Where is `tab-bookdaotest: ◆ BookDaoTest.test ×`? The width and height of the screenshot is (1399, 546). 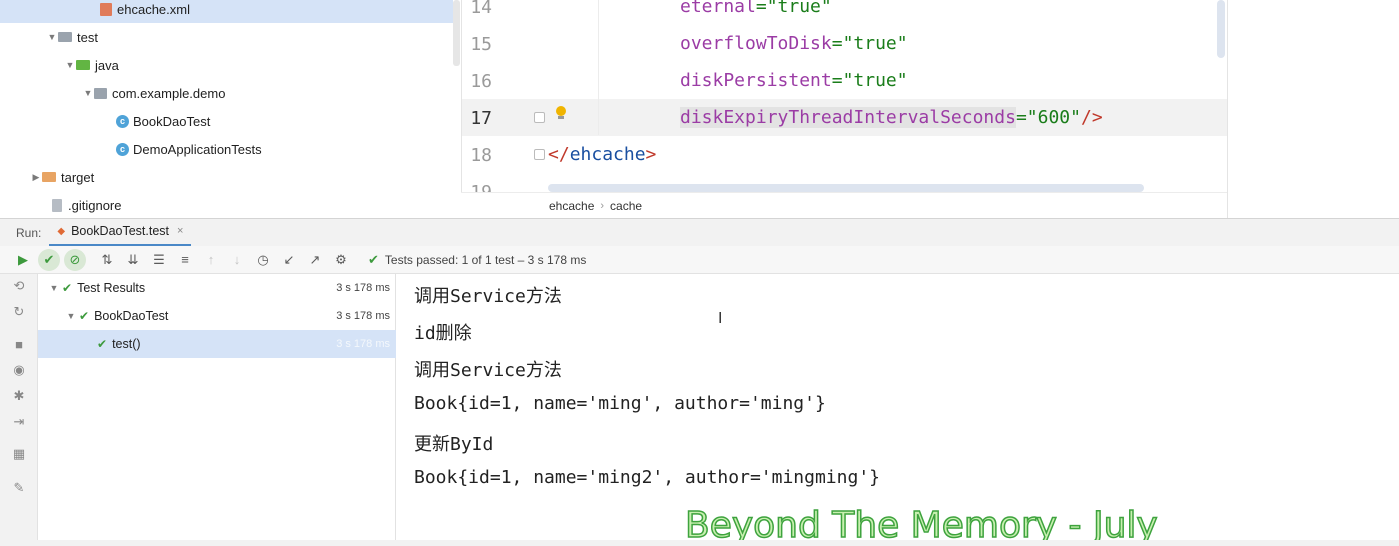 tab-bookdaotest: ◆ BookDaoTest.test × is located at coordinates (120, 233).